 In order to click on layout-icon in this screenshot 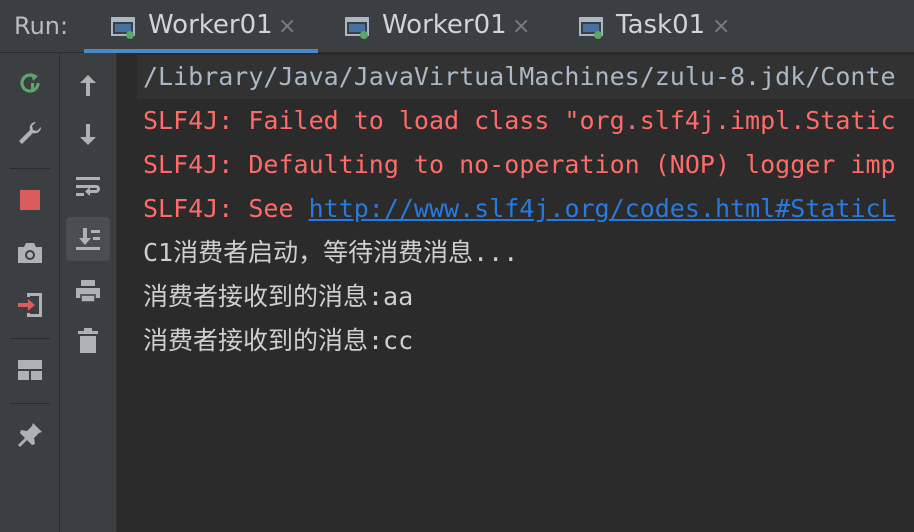, I will do `click(30, 370)`.